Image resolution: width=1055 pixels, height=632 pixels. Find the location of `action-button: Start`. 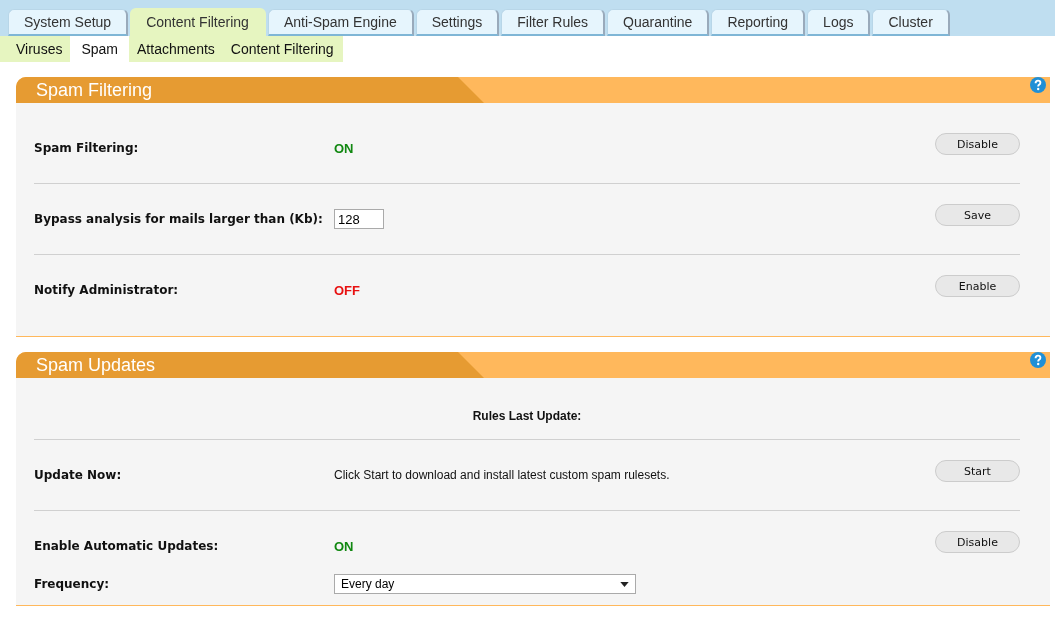

action-button: Start is located at coordinates (977, 471).